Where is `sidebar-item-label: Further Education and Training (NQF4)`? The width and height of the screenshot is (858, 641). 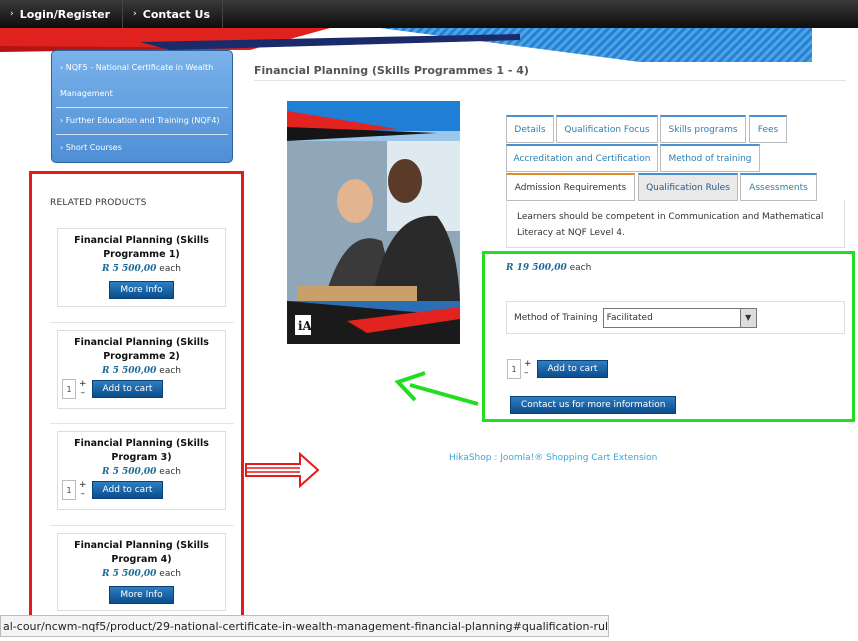 sidebar-item-label: Further Education and Training (NQF4) is located at coordinates (142, 120).